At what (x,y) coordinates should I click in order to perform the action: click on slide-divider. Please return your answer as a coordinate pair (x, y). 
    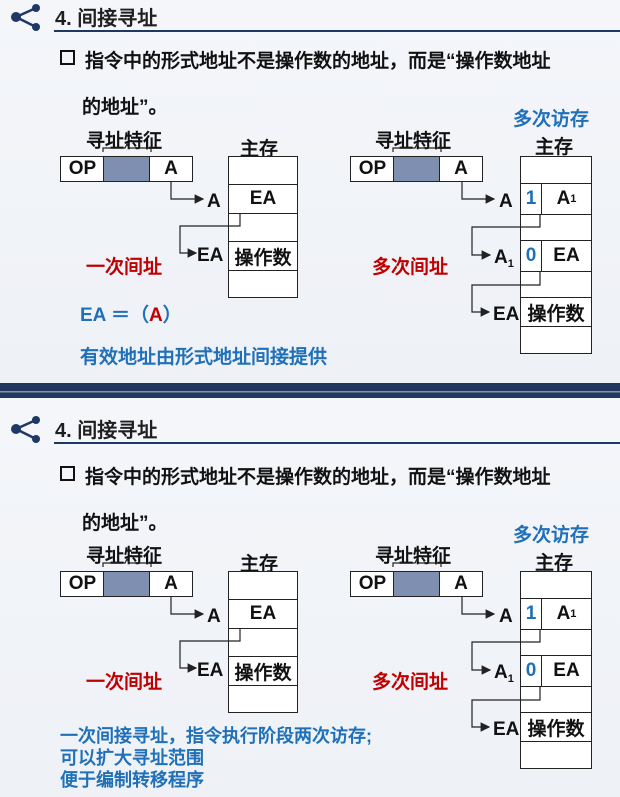
    Looking at the image, I should click on (310, 390).